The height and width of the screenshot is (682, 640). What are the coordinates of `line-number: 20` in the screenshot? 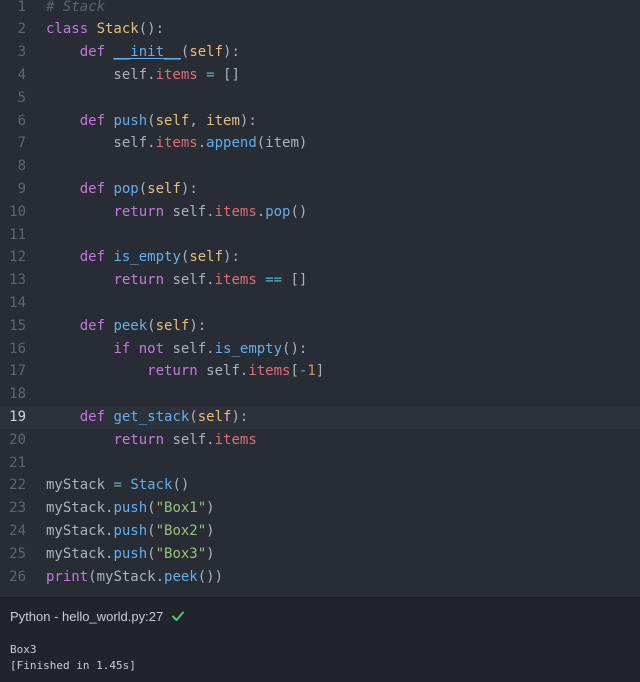 It's located at (17, 439).